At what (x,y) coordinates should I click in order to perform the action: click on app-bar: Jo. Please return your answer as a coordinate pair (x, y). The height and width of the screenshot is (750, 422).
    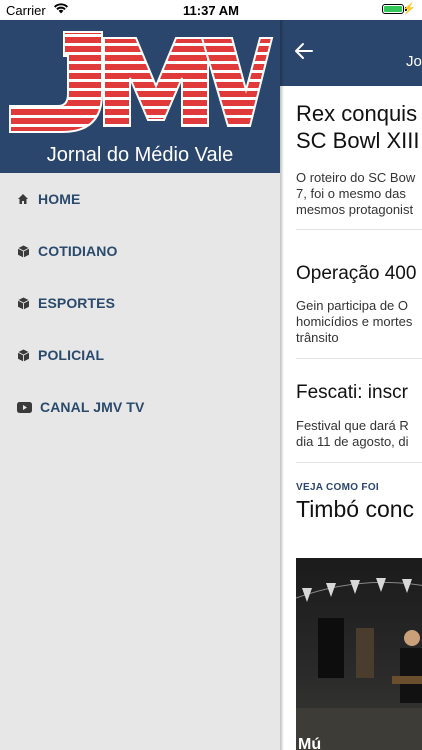
    Looking at the image, I should click on (351, 53).